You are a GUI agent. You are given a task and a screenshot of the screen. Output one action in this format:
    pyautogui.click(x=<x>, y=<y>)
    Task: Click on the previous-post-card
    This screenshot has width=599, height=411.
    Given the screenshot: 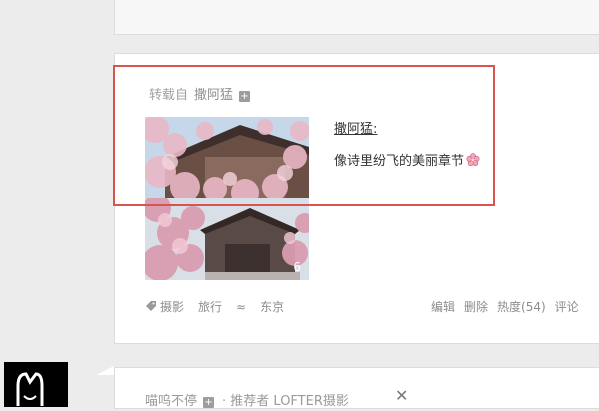 What is the action you would take?
    pyautogui.click(x=356, y=17)
    